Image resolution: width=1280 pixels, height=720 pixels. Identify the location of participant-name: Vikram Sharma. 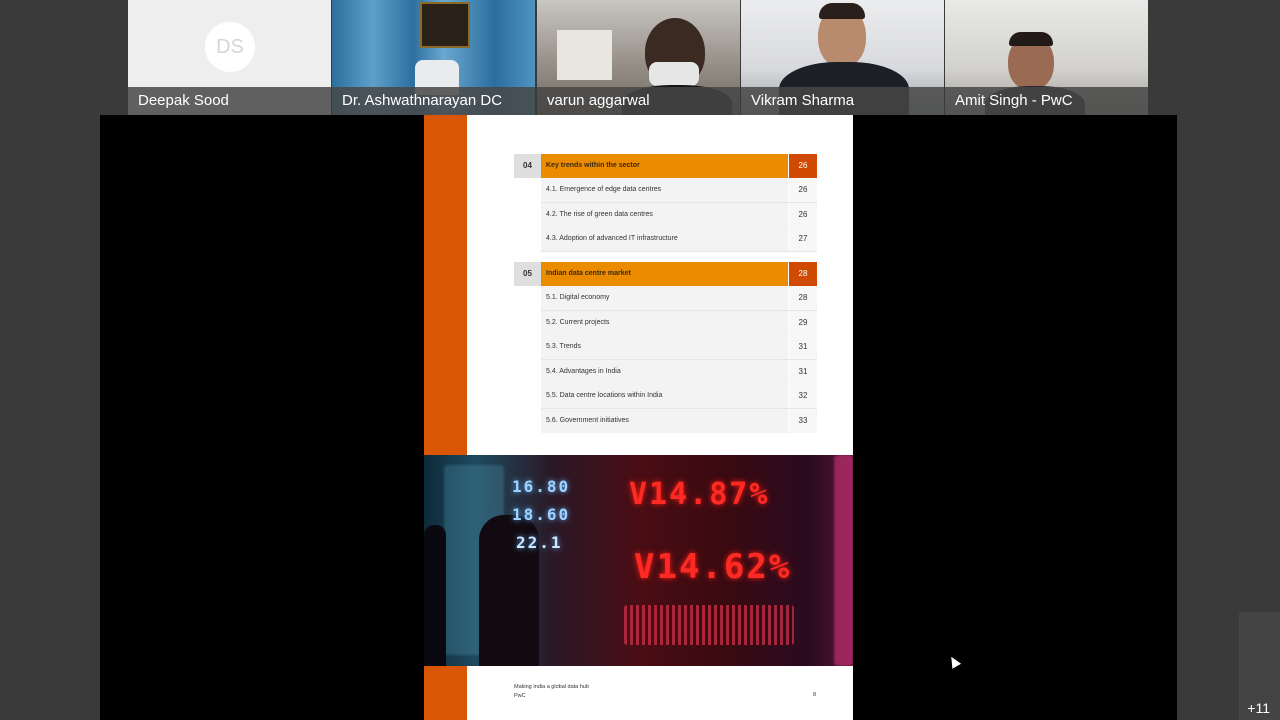
(842, 101).